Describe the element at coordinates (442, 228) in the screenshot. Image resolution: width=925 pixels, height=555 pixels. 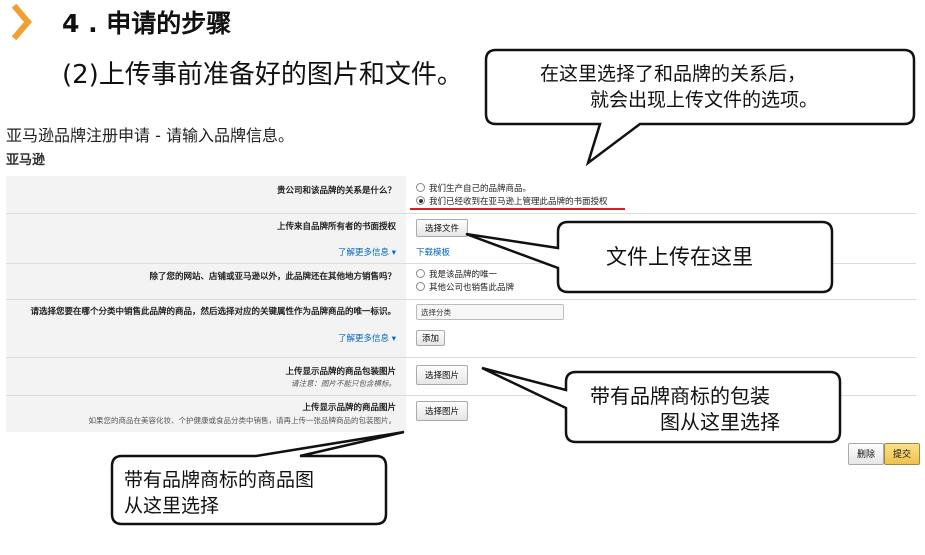
I see `choose-file-button: 选择文件` at that location.